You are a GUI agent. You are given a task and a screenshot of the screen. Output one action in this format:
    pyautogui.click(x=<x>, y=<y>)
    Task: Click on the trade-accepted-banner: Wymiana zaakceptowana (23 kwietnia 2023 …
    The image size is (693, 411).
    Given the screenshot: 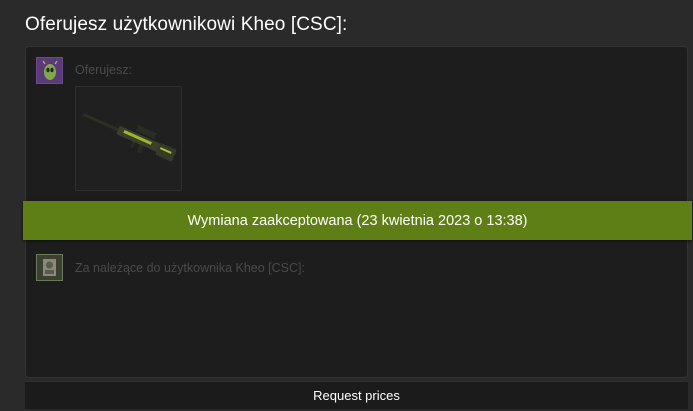 What is the action you would take?
    pyautogui.click(x=357, y=220)
    